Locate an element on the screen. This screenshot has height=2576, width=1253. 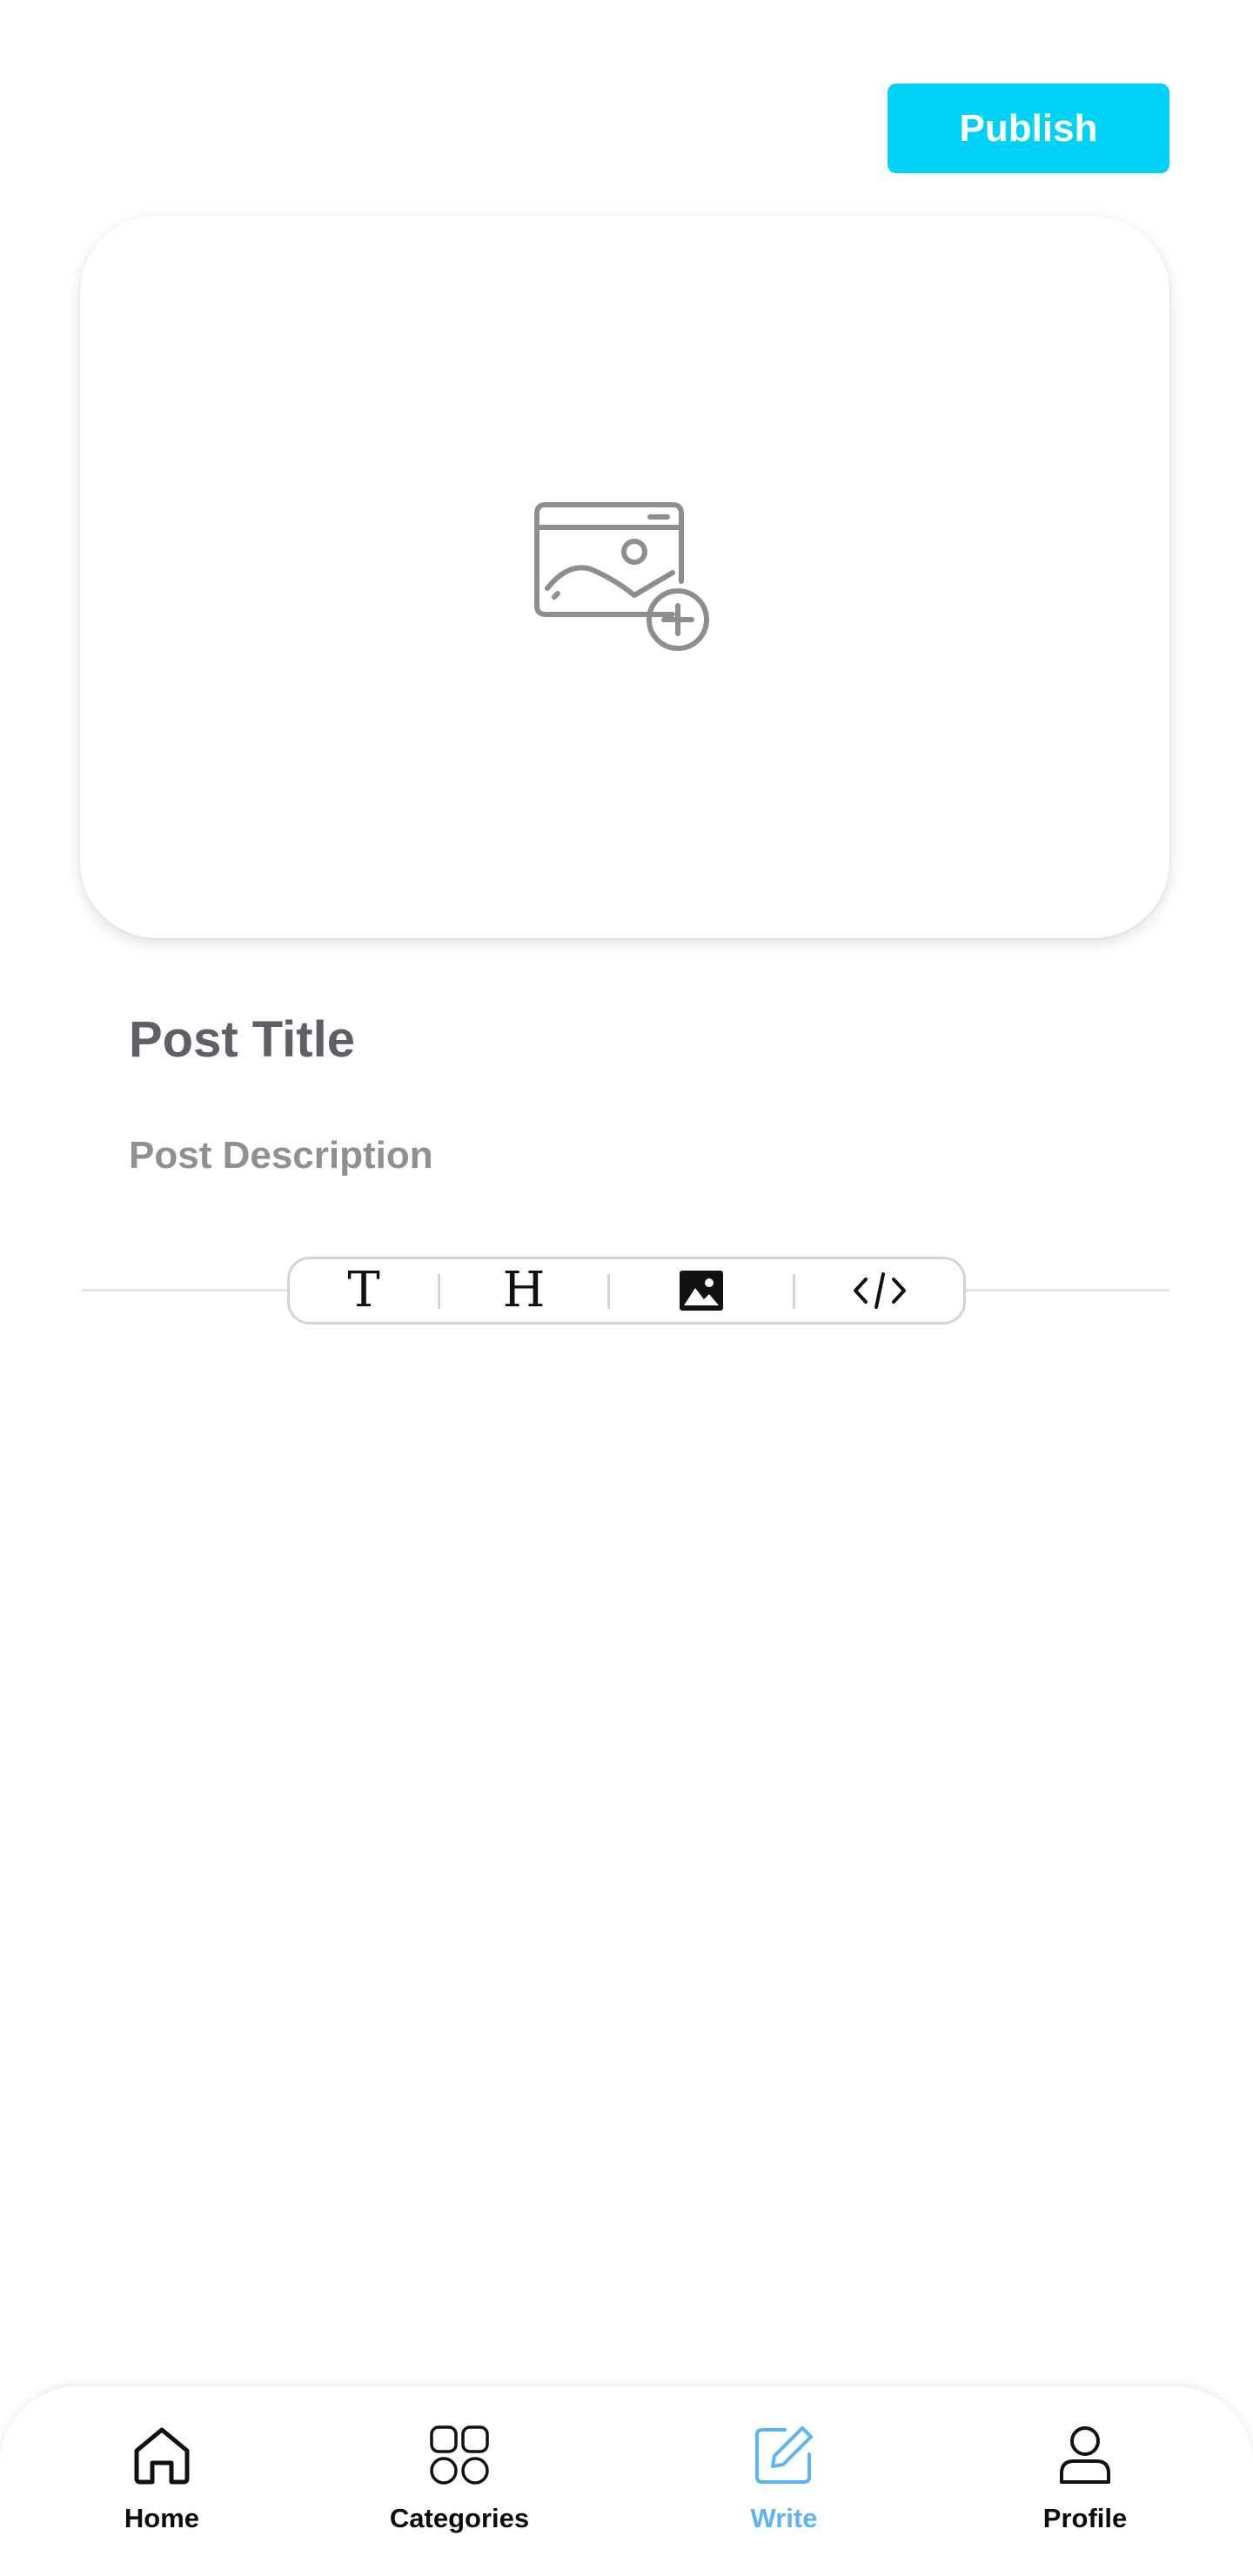
image-add-icon is located at coordinates (621, 576).